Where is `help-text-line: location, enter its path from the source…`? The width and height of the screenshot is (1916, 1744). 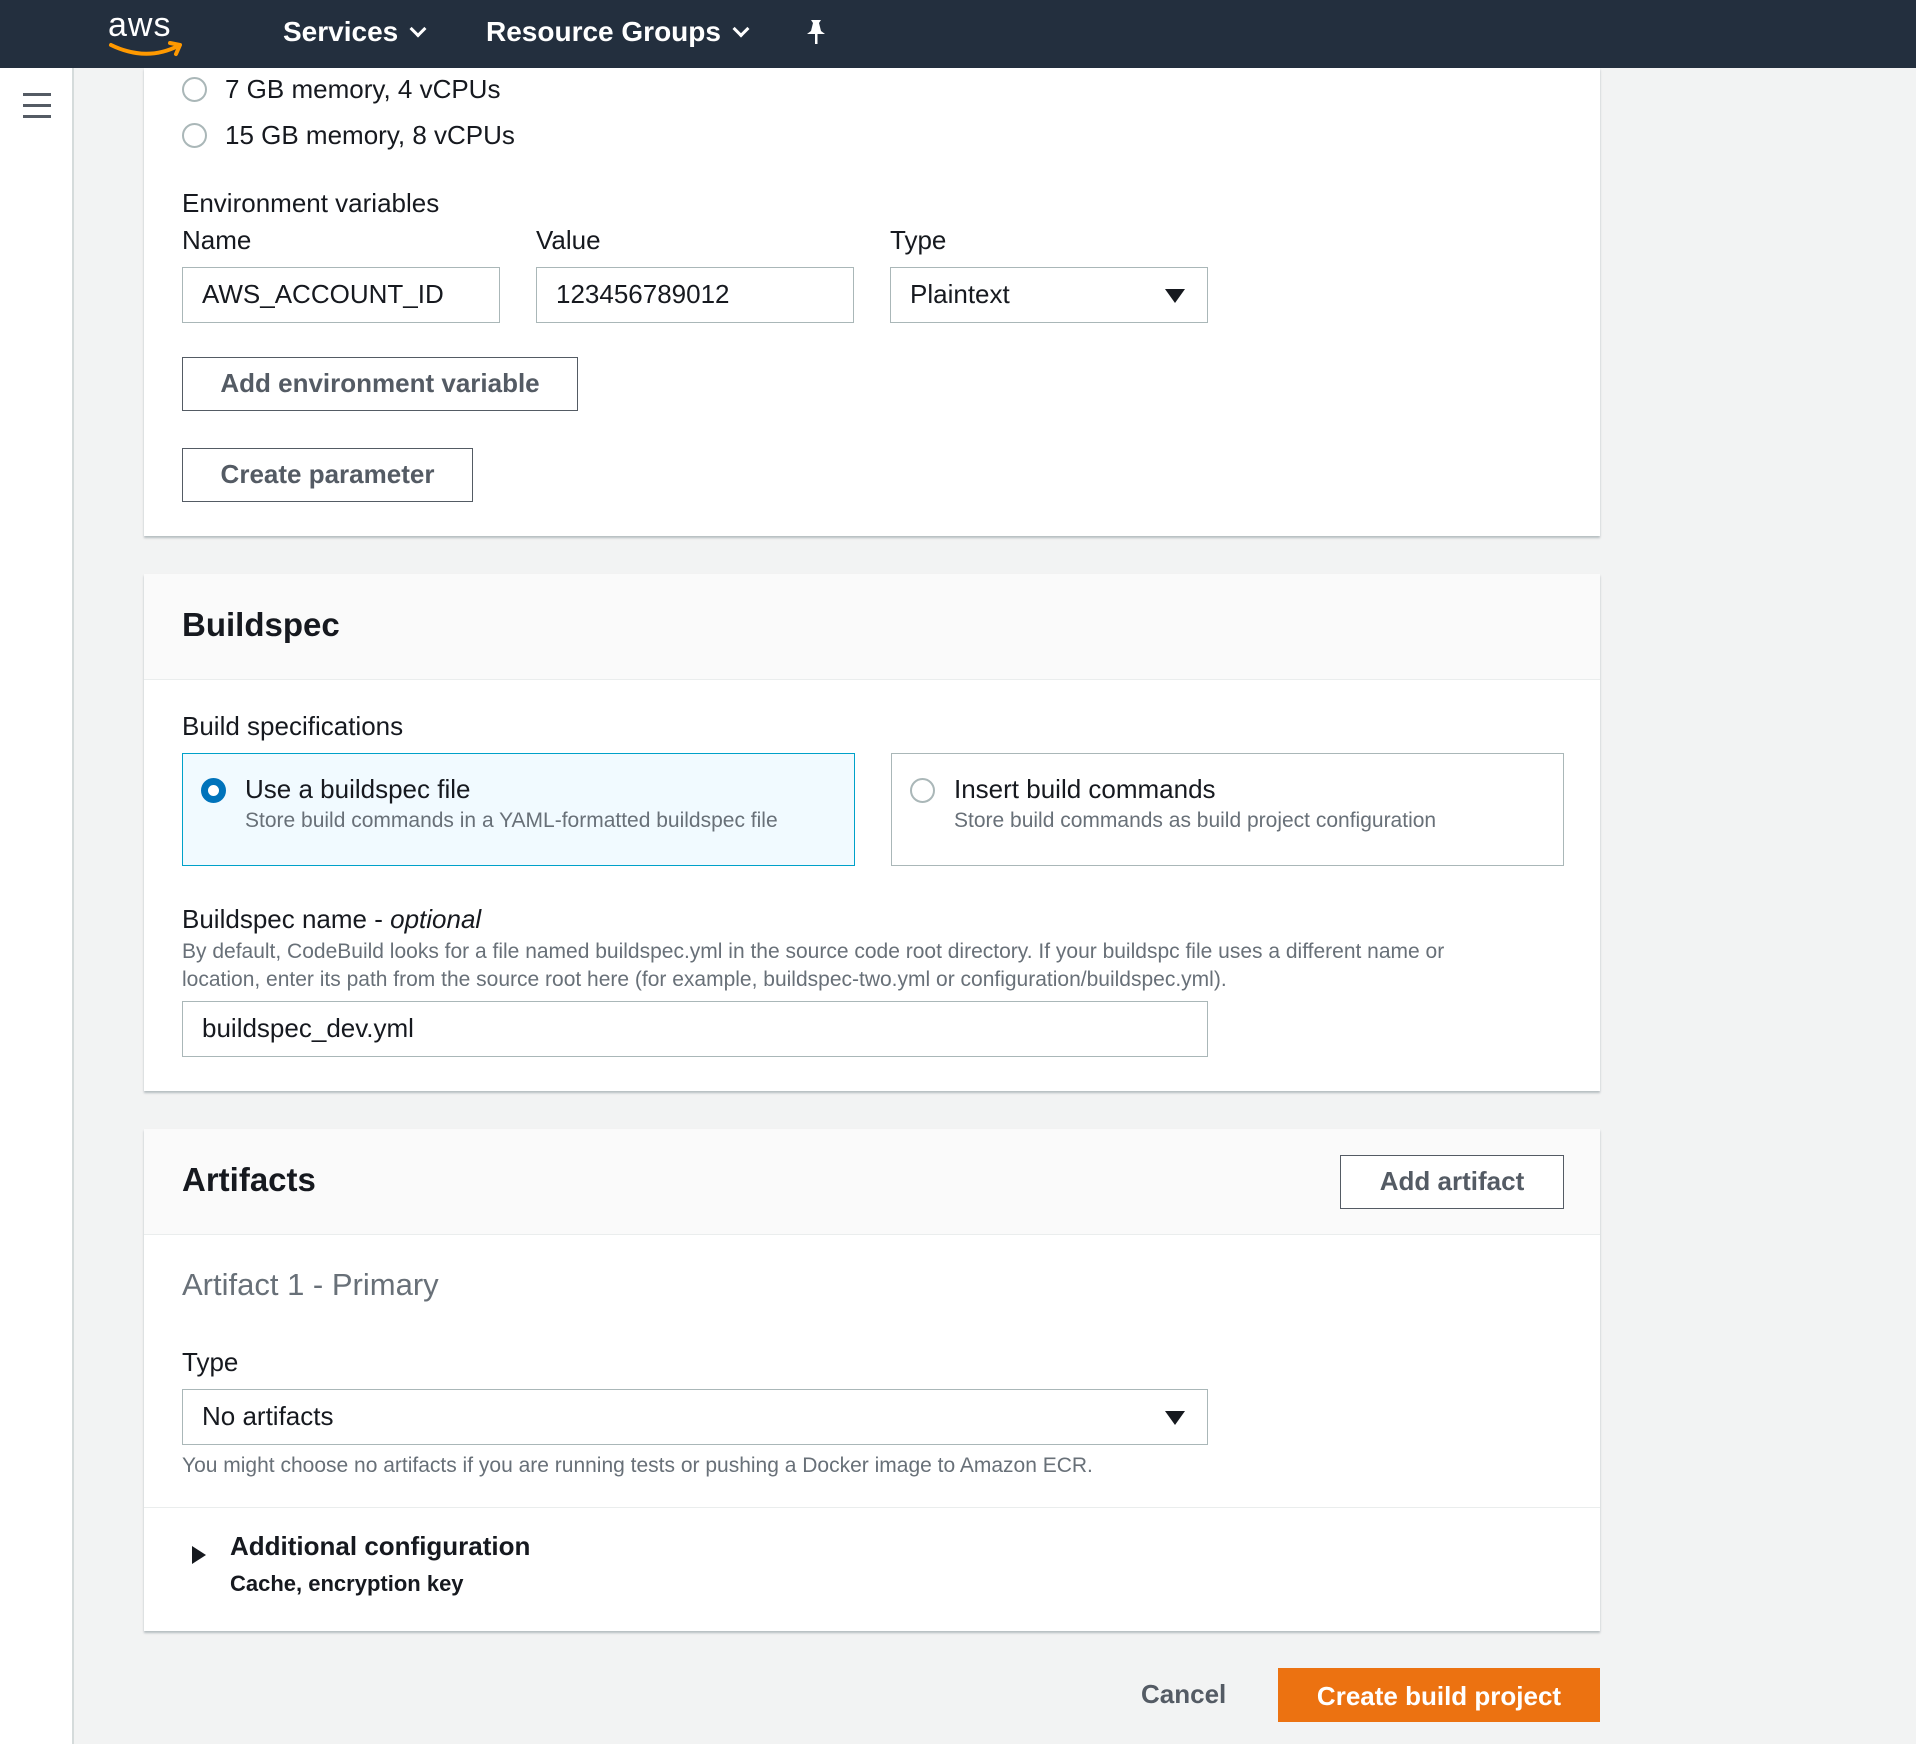
help-text-line: location, enter its path from the source… is located at coordinates (704, 979).